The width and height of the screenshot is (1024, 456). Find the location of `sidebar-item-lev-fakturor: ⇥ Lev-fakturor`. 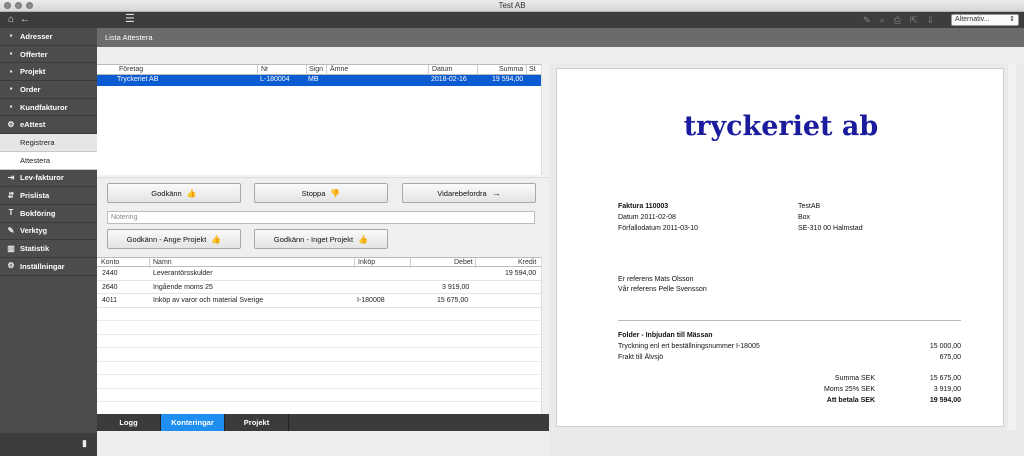

sidebar-item-lev-fakturor: ⇥ Lev-fakturor is located at coordinates (48, 179).